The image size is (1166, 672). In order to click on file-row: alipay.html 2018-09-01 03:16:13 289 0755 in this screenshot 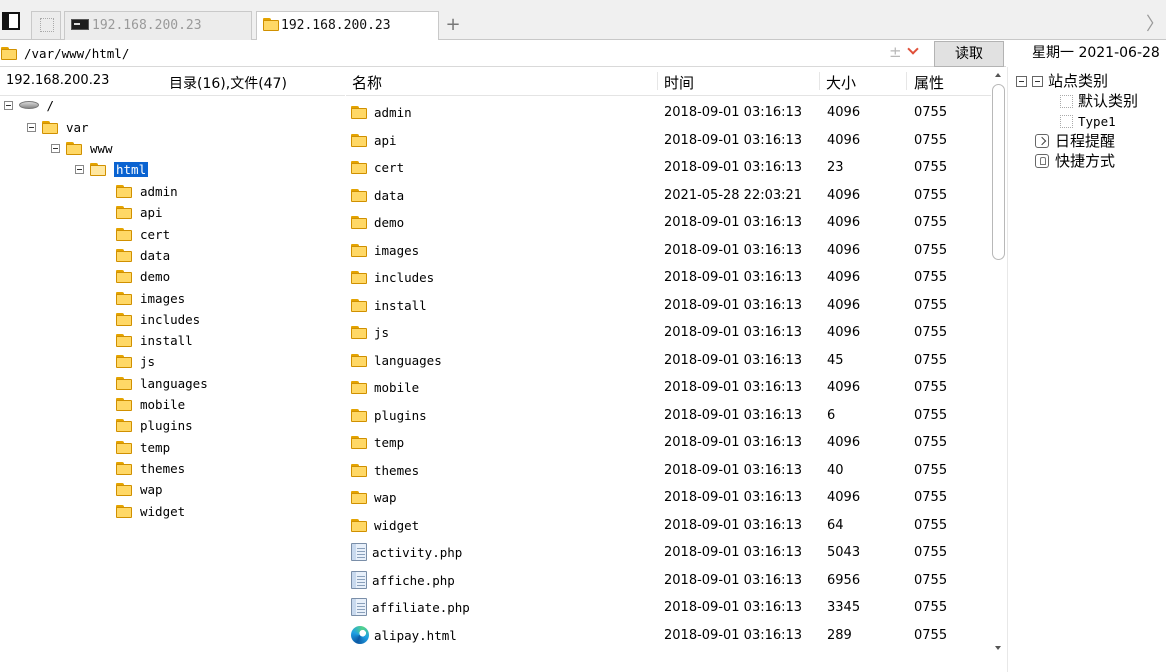, I will do `click(668, 635)`.